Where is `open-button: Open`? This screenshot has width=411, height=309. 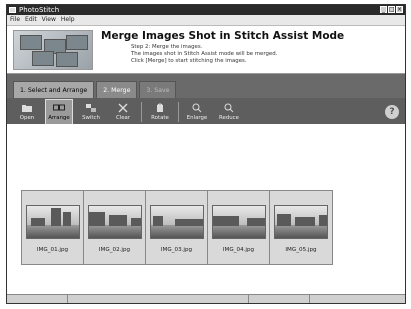 open-button: Open is located at coordinates (27, 112).